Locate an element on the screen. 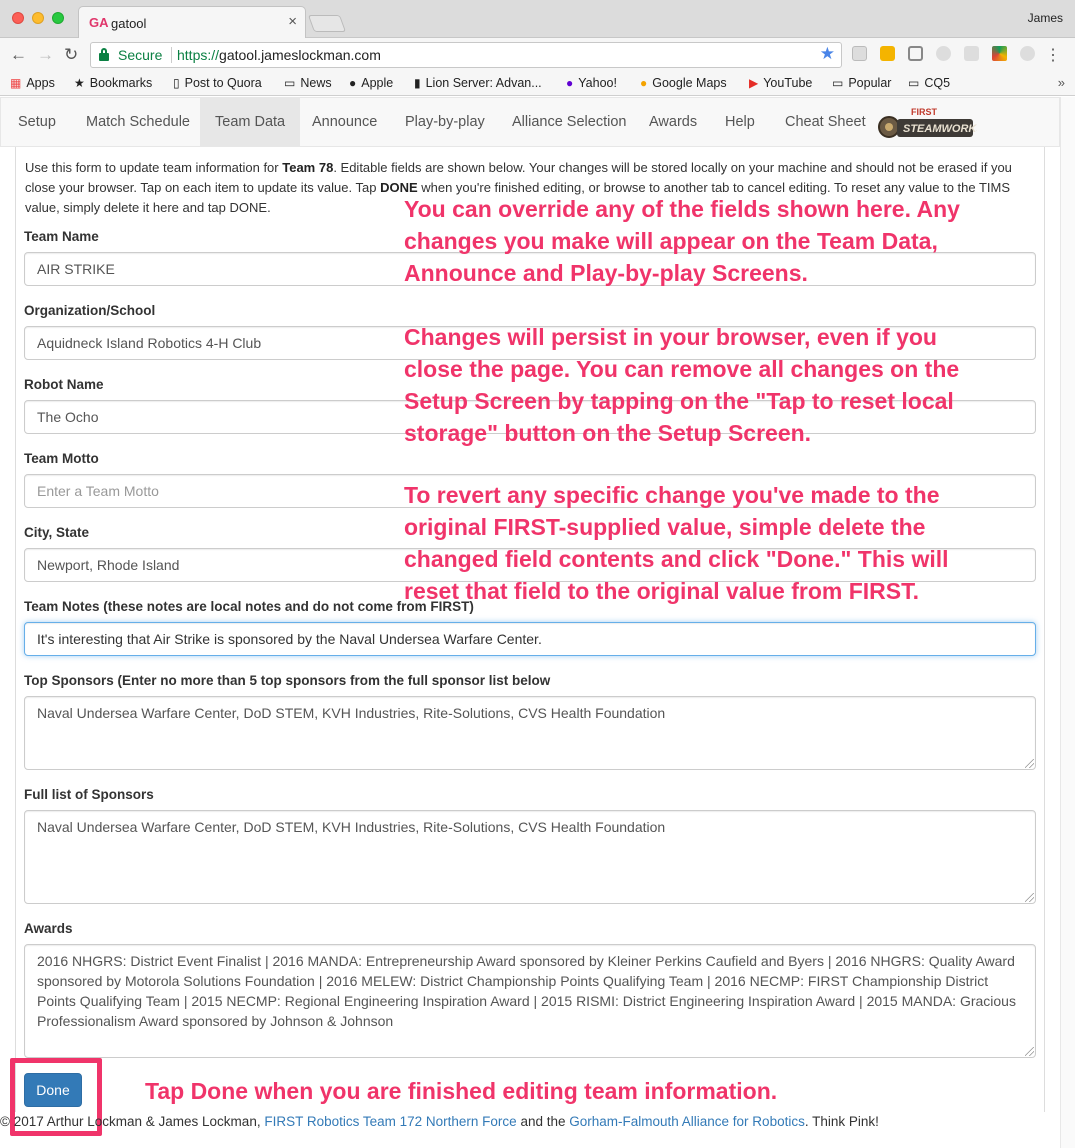 This screenshot has height=1148, width=1075. footer-link-gorham-falmouth: Gorham-Falmouth Alliance for Robotics is located at coordinates (687, 1121).